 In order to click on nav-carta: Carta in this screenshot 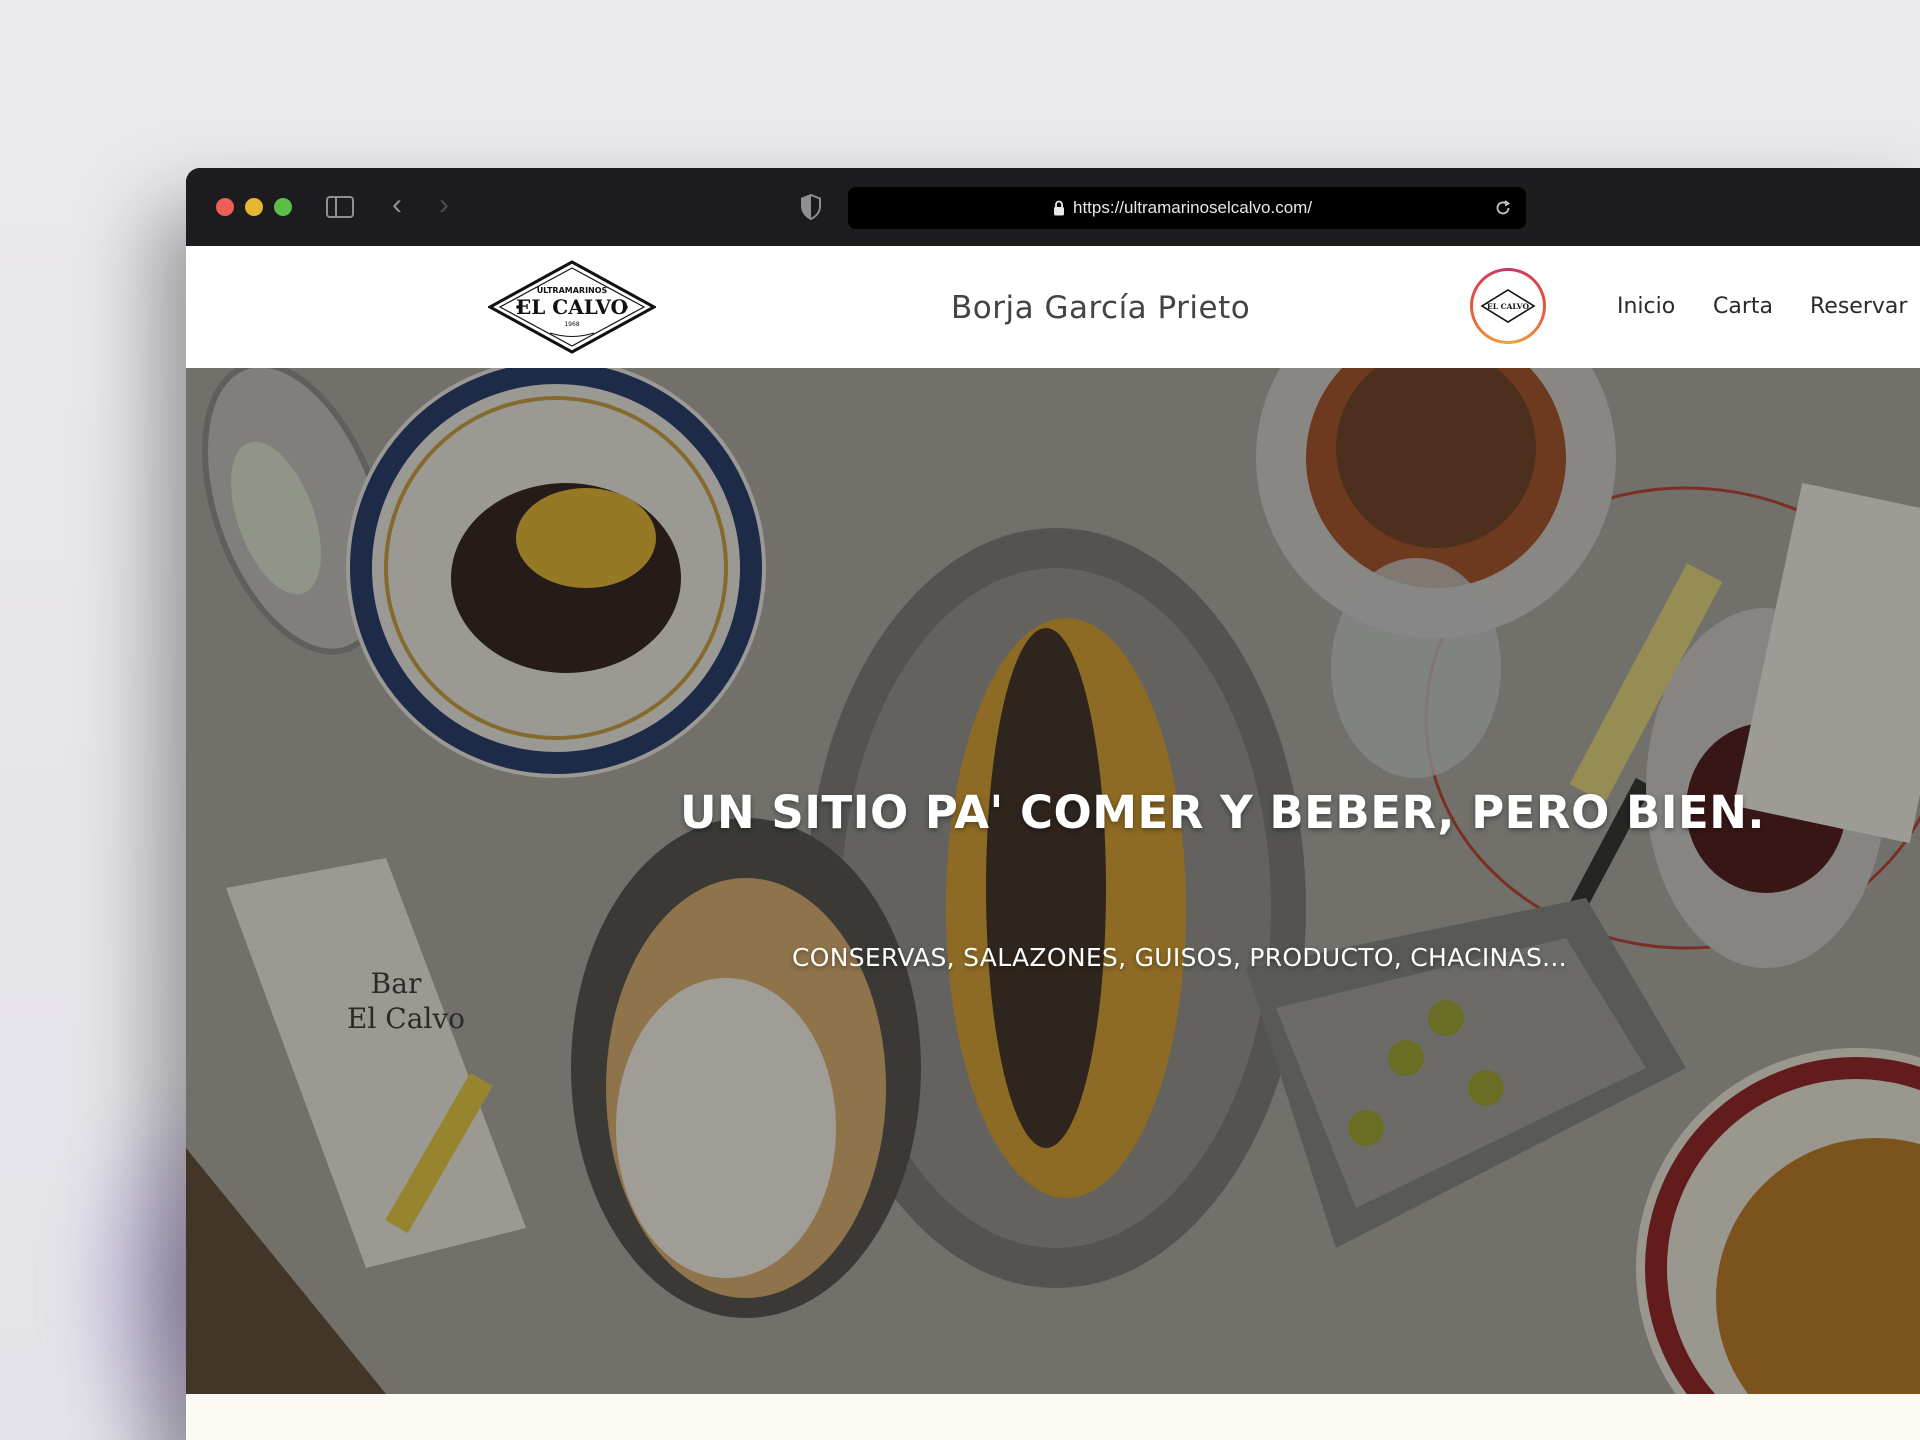, I will do `click(1743, 306)`.